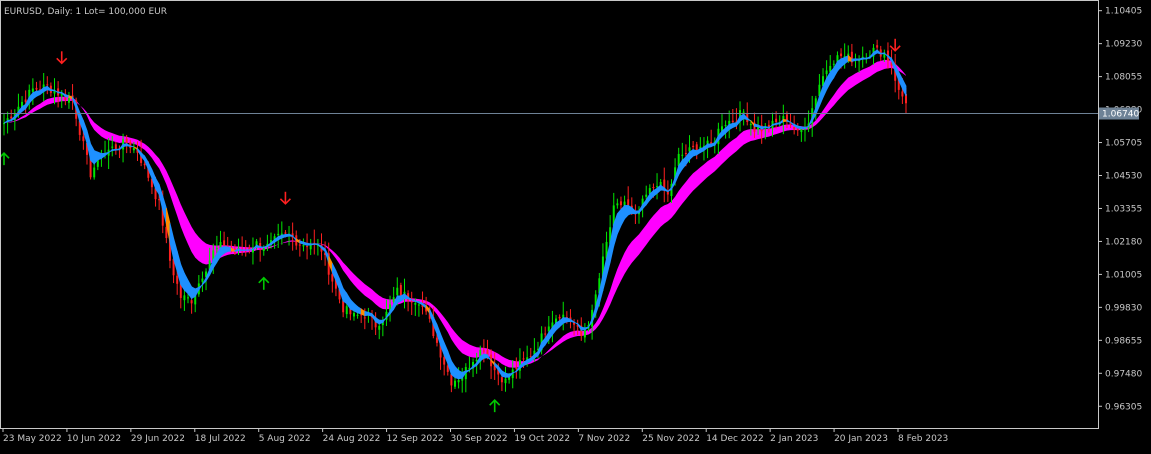 The height and width of the screenshot is (454, 1151). What do you see at coordinates (735, 439) in the screenshot?
I see `x-tick-label: 14 Dec 2022` at bounding box center [735, 439].